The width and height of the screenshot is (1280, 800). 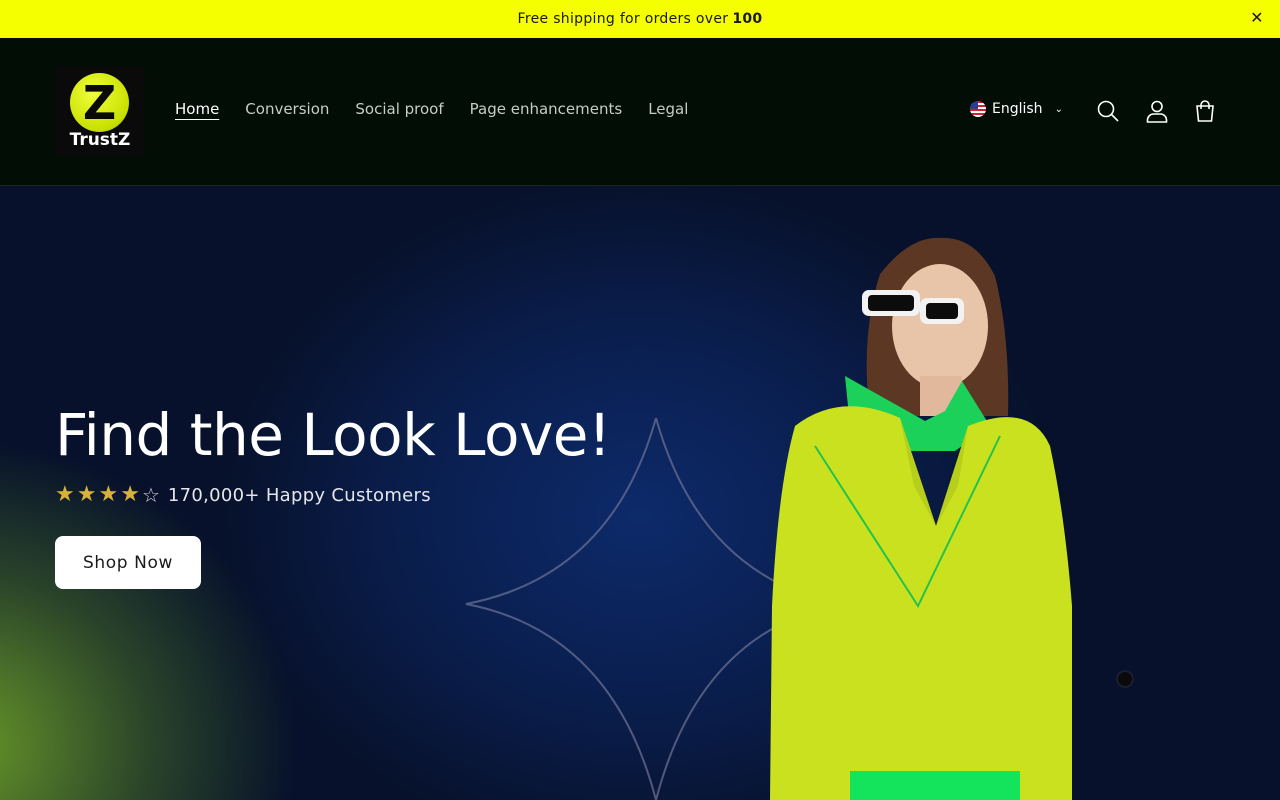 I want to click on nav-item-home: Home, so click(x=197, y=109).